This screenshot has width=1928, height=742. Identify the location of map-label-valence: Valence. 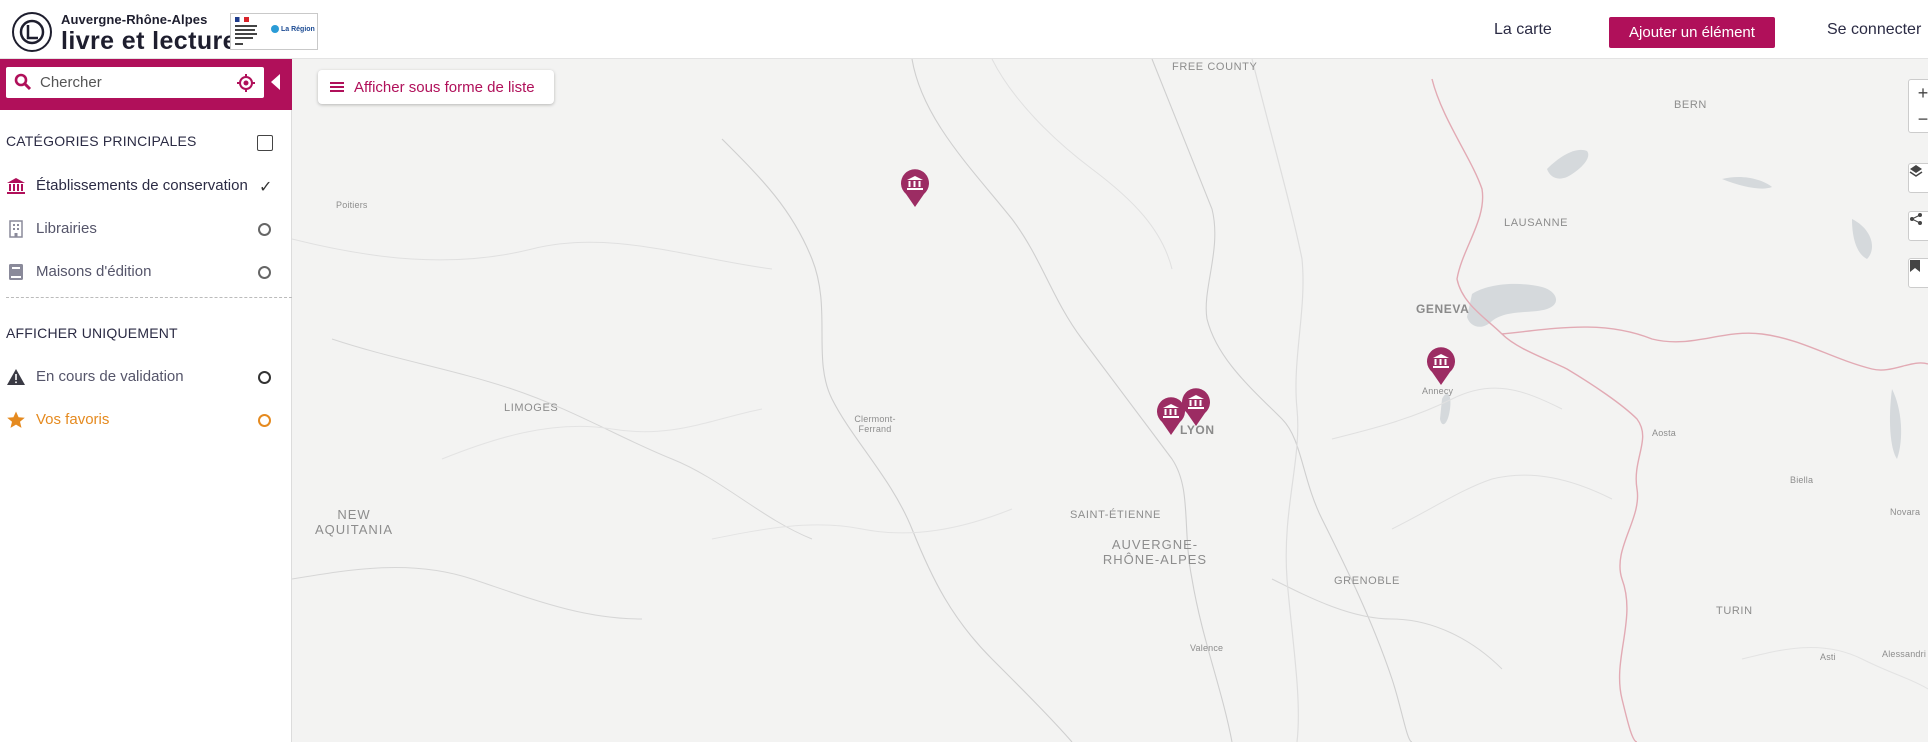
(1207, 648).